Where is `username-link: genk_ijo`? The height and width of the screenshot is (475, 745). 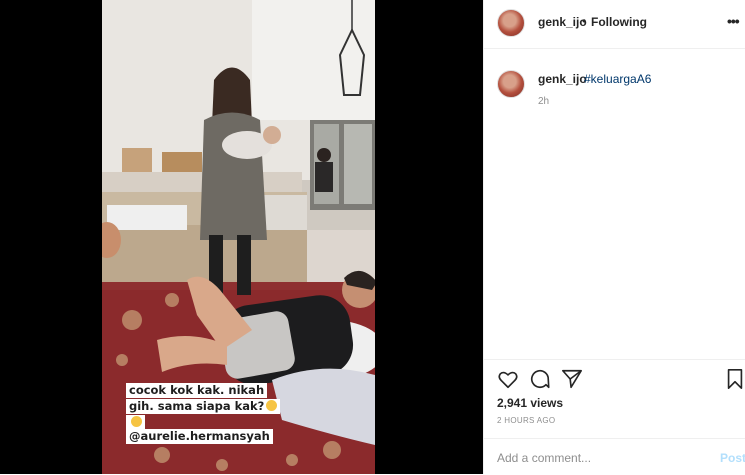 username-link: genk_ijo is located at coordinates (562, 22).